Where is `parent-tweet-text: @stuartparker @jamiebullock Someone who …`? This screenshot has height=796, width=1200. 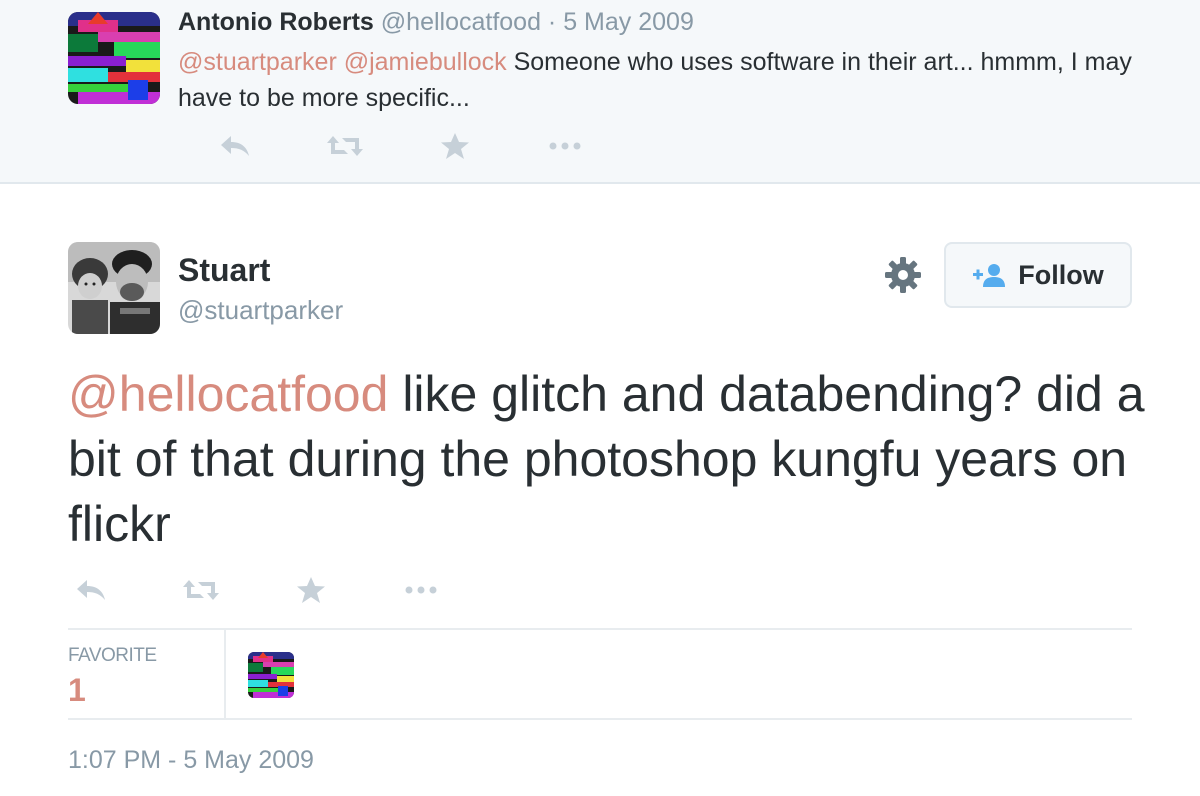
parent-tweet-text: @stuartparker @jamiebullock Someone who … is located at coordinates (668, 80).